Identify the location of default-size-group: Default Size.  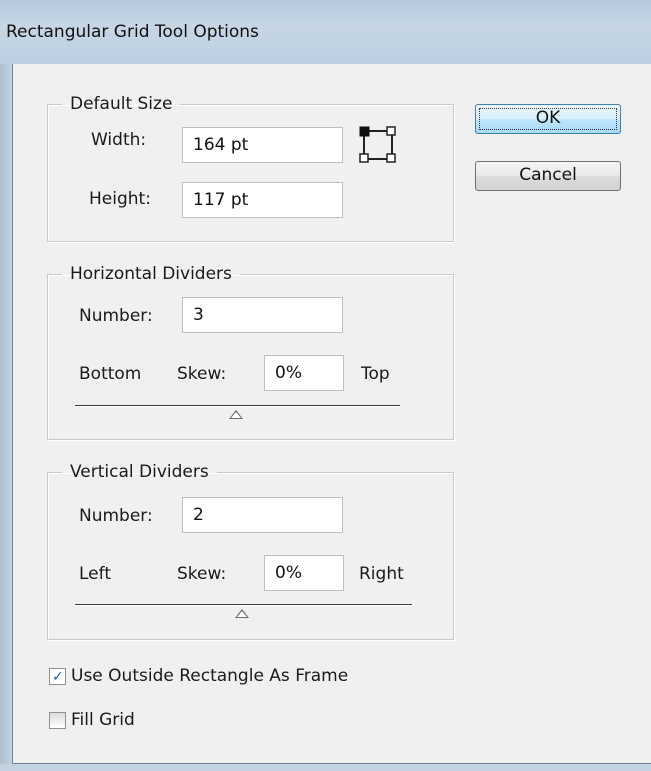
(250, 168).